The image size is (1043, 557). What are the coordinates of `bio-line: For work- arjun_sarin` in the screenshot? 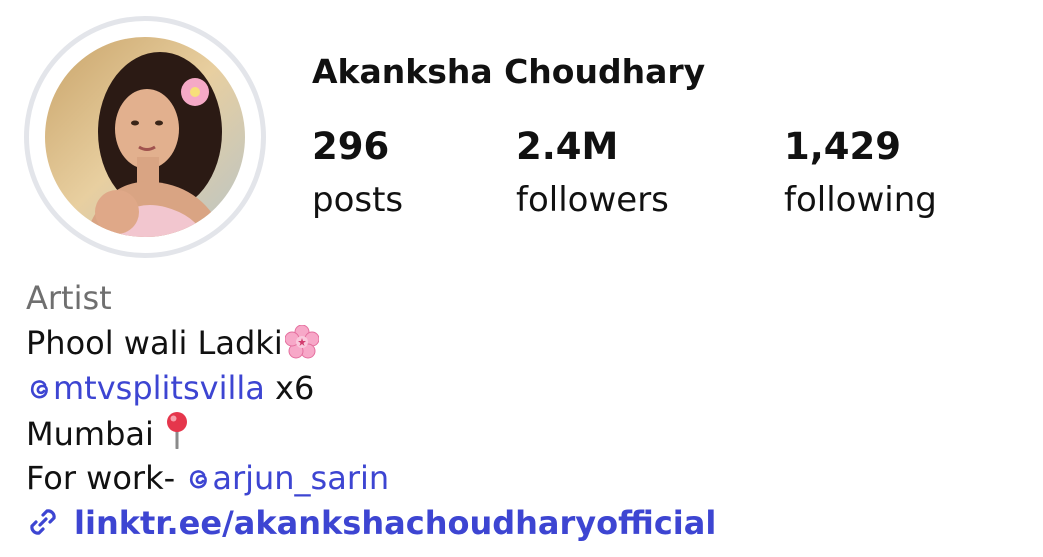 It's located at (371, 478).